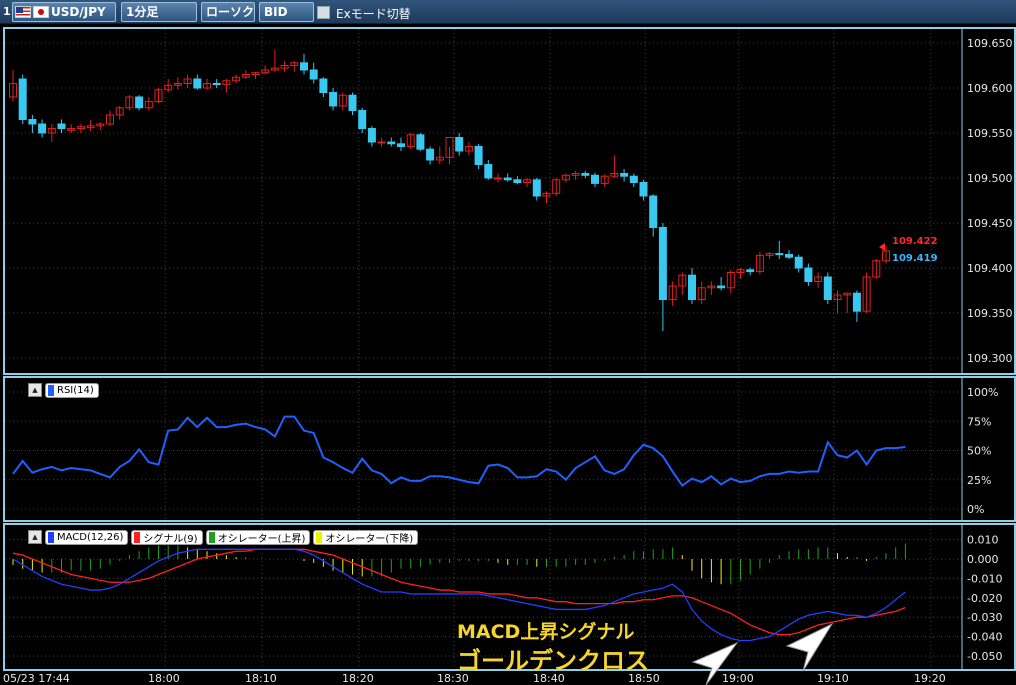 The width and height of the screenshot is (1016, 685). Describe the element at coordinates (915, 241) in the screenshot. I see `ask-price-tag: 109.422` at that location.